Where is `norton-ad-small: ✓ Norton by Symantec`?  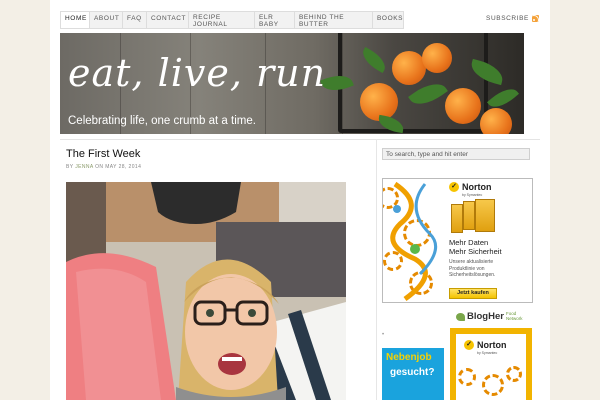
norton-ad-small: ✓ Norton by Symantec is located at coordinates (491, 364).